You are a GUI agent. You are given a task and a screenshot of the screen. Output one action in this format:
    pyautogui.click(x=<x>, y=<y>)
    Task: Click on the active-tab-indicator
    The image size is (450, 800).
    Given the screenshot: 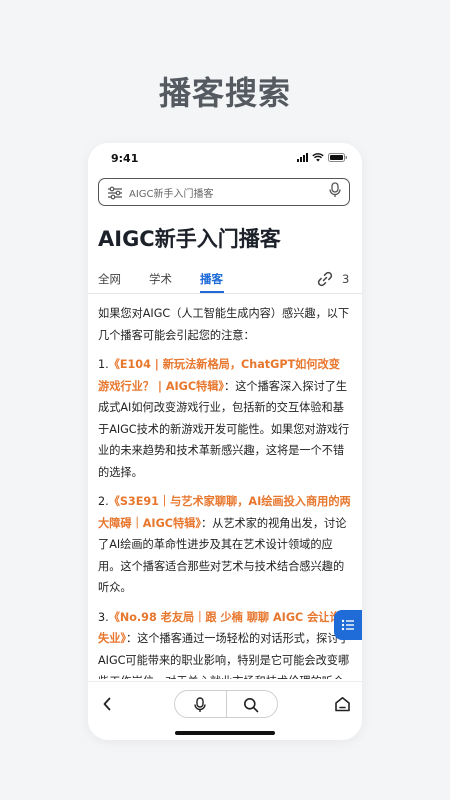 What is the action you would take?
    pyautogui.click(x=212, y=292)
    